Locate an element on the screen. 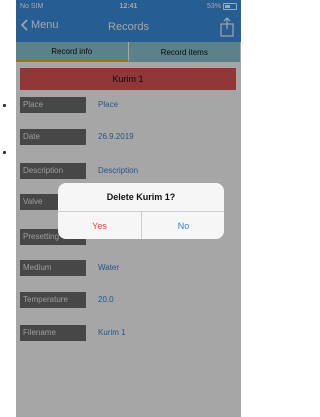 The width and height of the screenshot is (320, 417). no-button: No is located at coordinates (183, 225).